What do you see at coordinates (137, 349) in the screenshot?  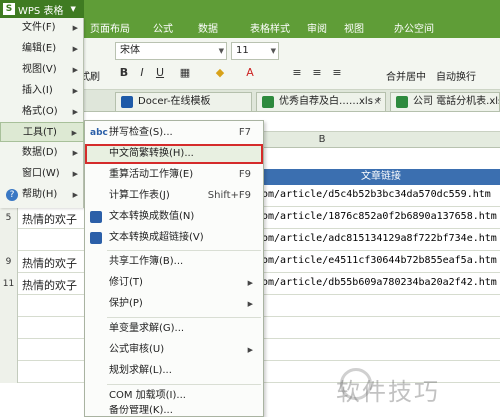 I see `submenu-label: 公式审核(U)` at bounding box center [137, 349].